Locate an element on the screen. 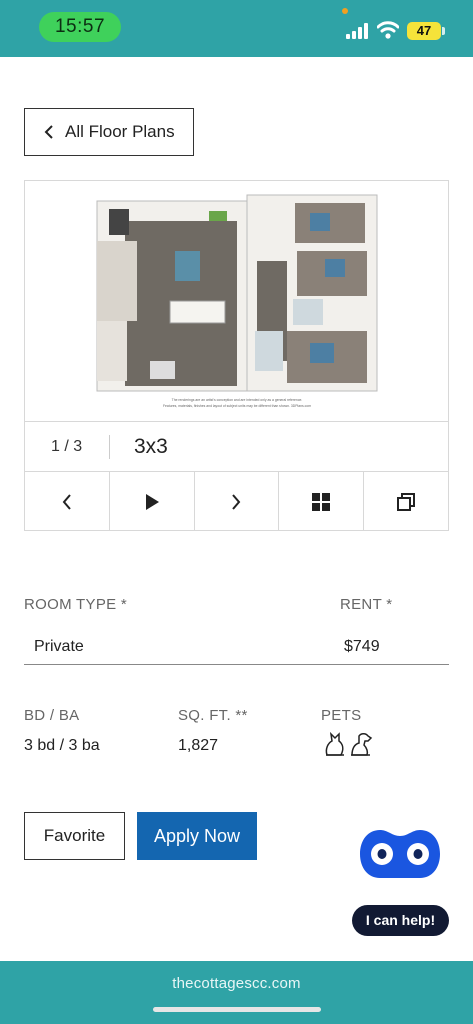 The height and width of the screenshot is (1024, 473). previous-button is located at coordinates (67, 501).